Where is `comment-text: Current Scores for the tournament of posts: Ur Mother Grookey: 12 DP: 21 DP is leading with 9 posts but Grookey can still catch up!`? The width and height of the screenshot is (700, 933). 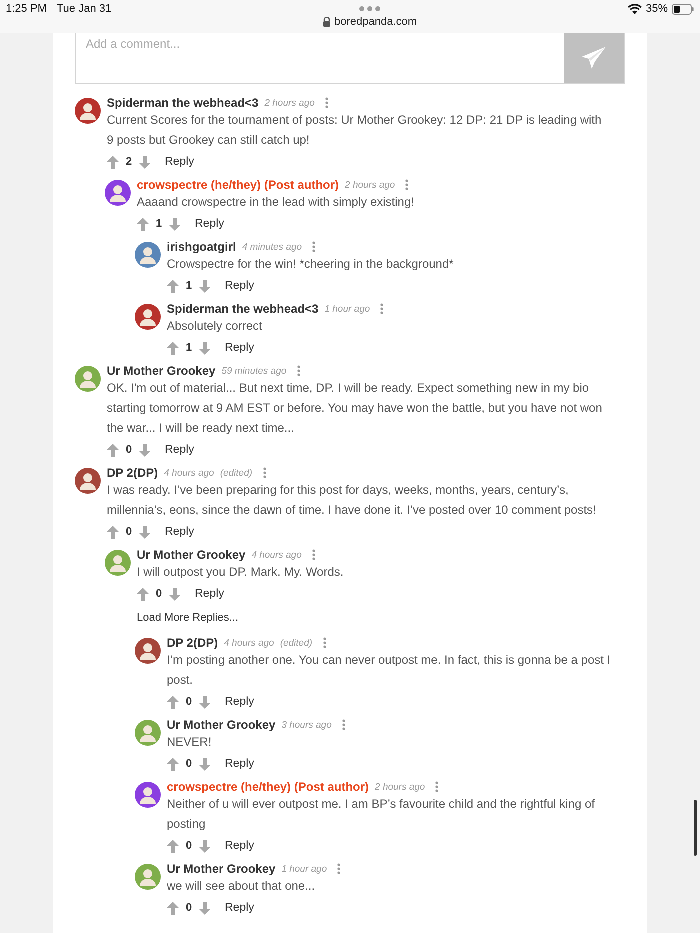 comment-text: Current Scores for the tournament of posts: Ur Mother Grookey: 12 DP: 21 DP is leading with 9 posts but Grookey can still catch up! is located at coordinates (355, 130).